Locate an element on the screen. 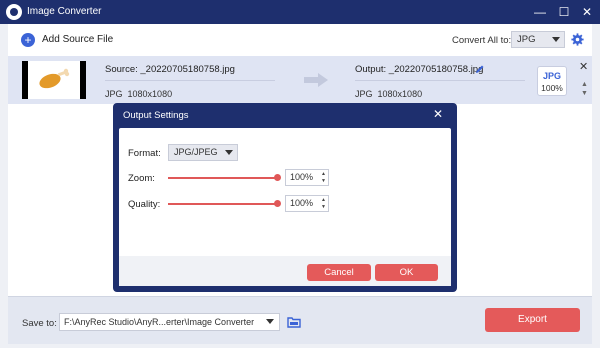 The height and width of the screenshot is (348, 600). add-source-button: Add Source File is located at coordinates (77, 39).